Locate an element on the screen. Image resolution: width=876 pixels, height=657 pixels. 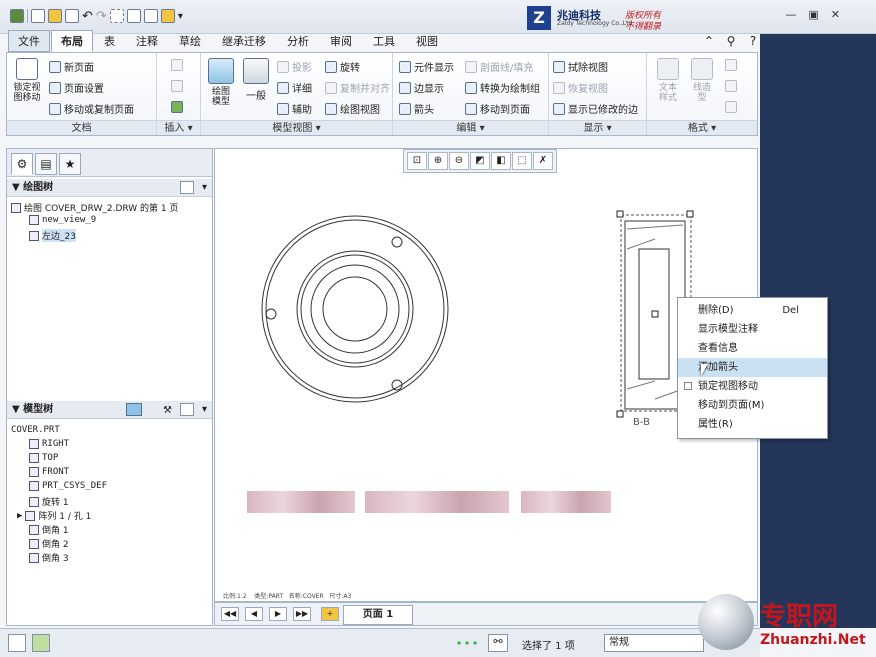
tree-dropdown-icon: ▾ is located at coordinates (204, 188).